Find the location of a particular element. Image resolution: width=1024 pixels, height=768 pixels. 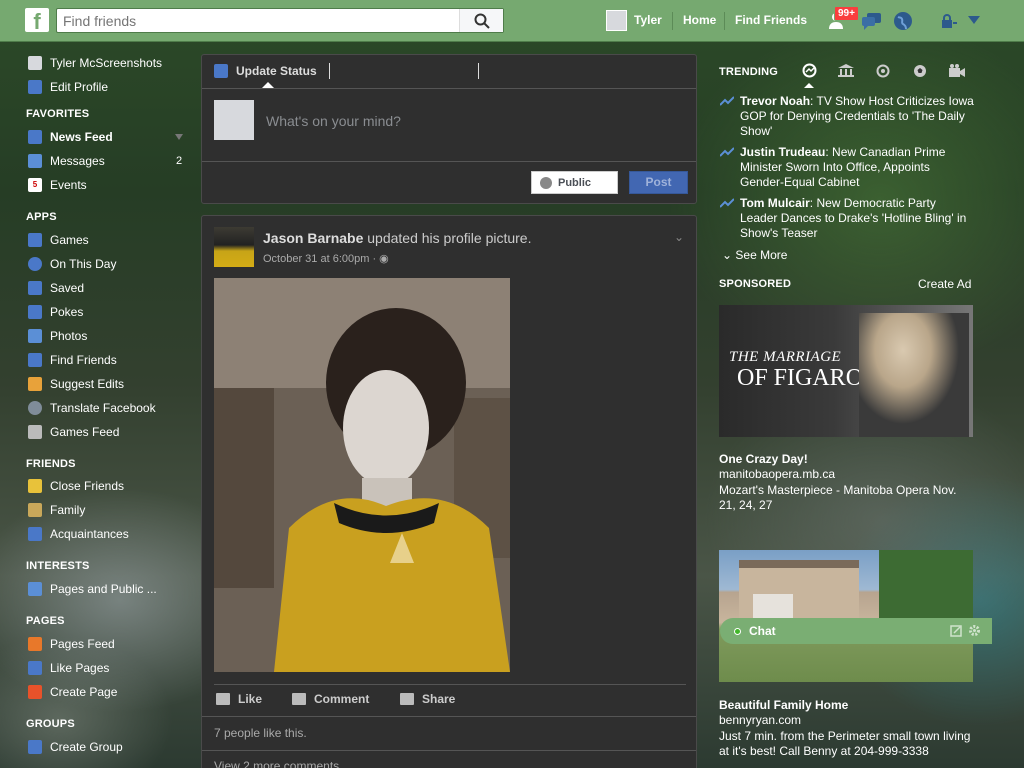

user-avatar-icon is located at coordinates (35, 63).